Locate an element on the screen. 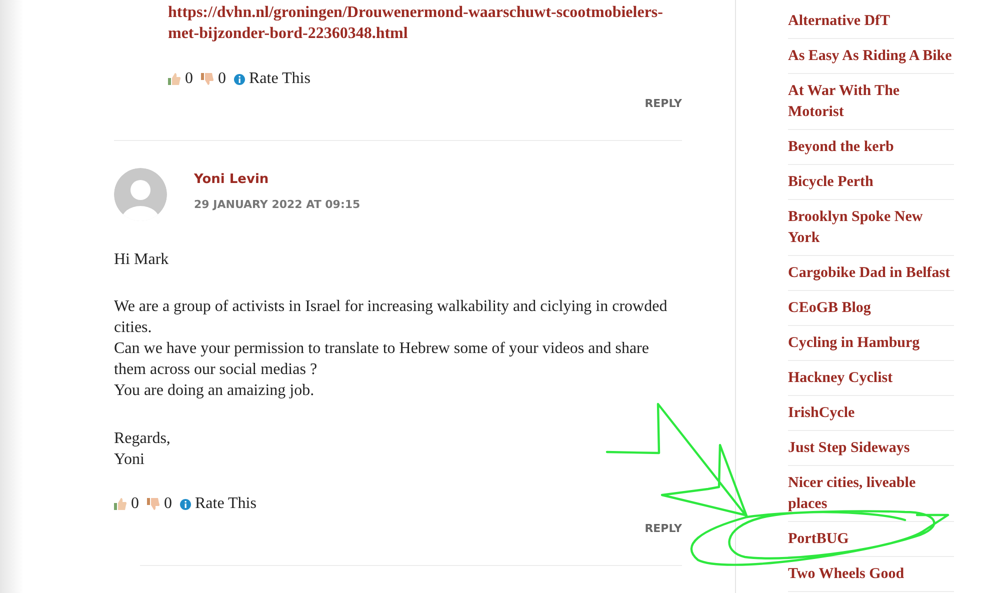 The image size is (1000, 593). blogroll-link: CEoGB Blog is located at coordinates (871, 308).